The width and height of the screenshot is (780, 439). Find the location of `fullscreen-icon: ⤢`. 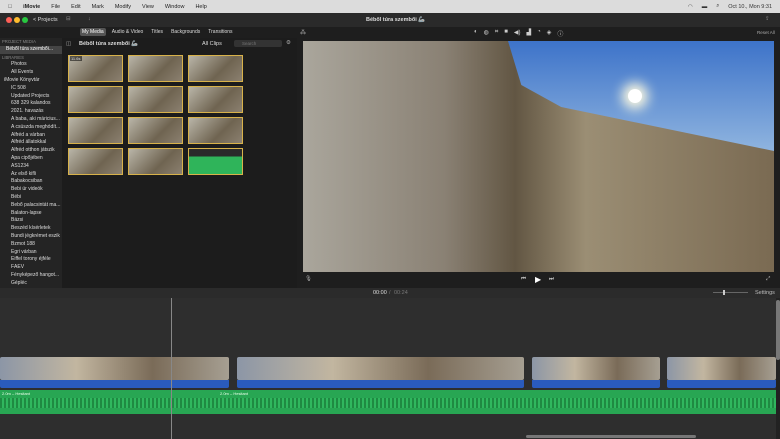

fullscreen-icon: ⤢ is located at coordinates (768, 279).